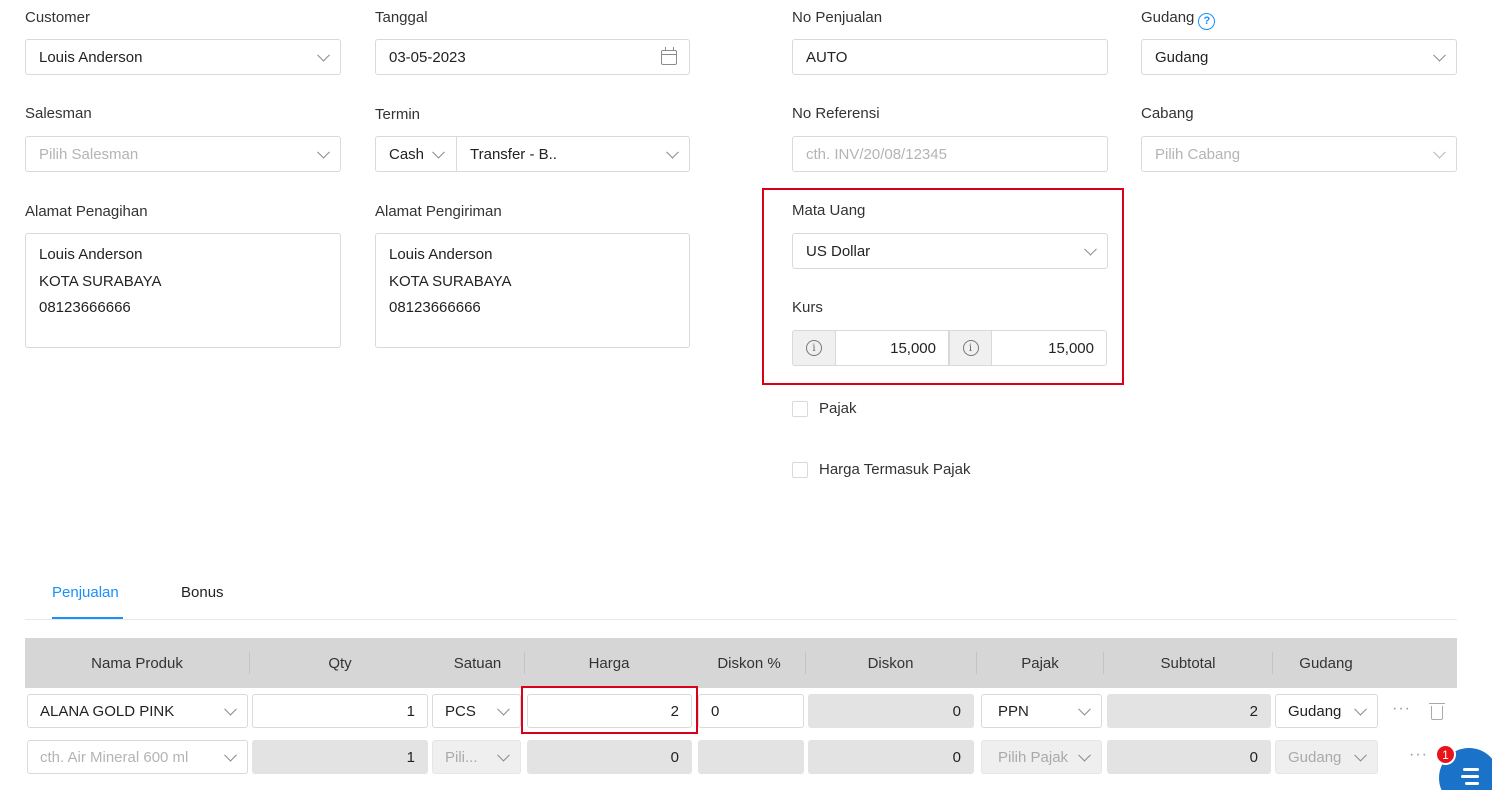  Describe the element at coordinates (1168, 17) in the screenshot. I see `gudang-label-text: Gudang` at that location.